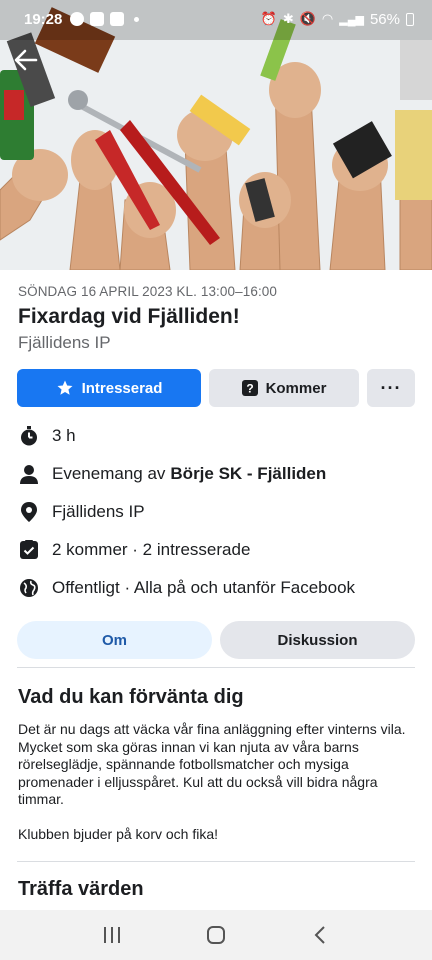  I want to click on tab-about: Om, so click(114, 640).